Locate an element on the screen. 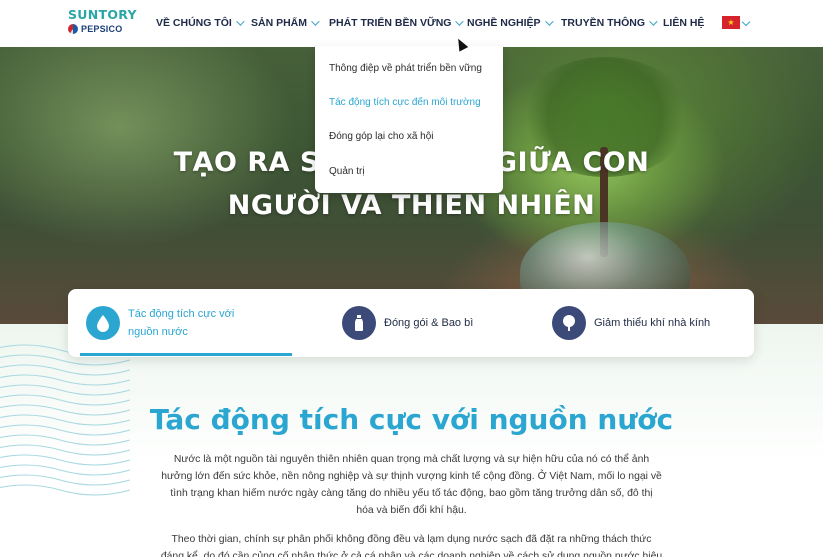 The width and height of the screenshot is (823, 557). tab-greenhouse-label: Giảm thiểu khí nhà kính is located at coordinates (652, 323).